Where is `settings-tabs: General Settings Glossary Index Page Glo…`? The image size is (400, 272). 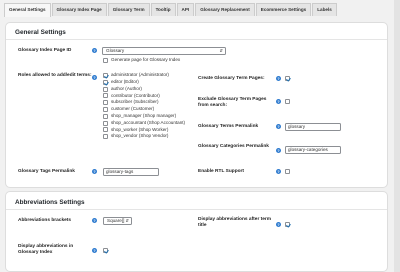
settings-tabs: General Settings Glossary Index Page Glo… is located at coordinates (171, 10).